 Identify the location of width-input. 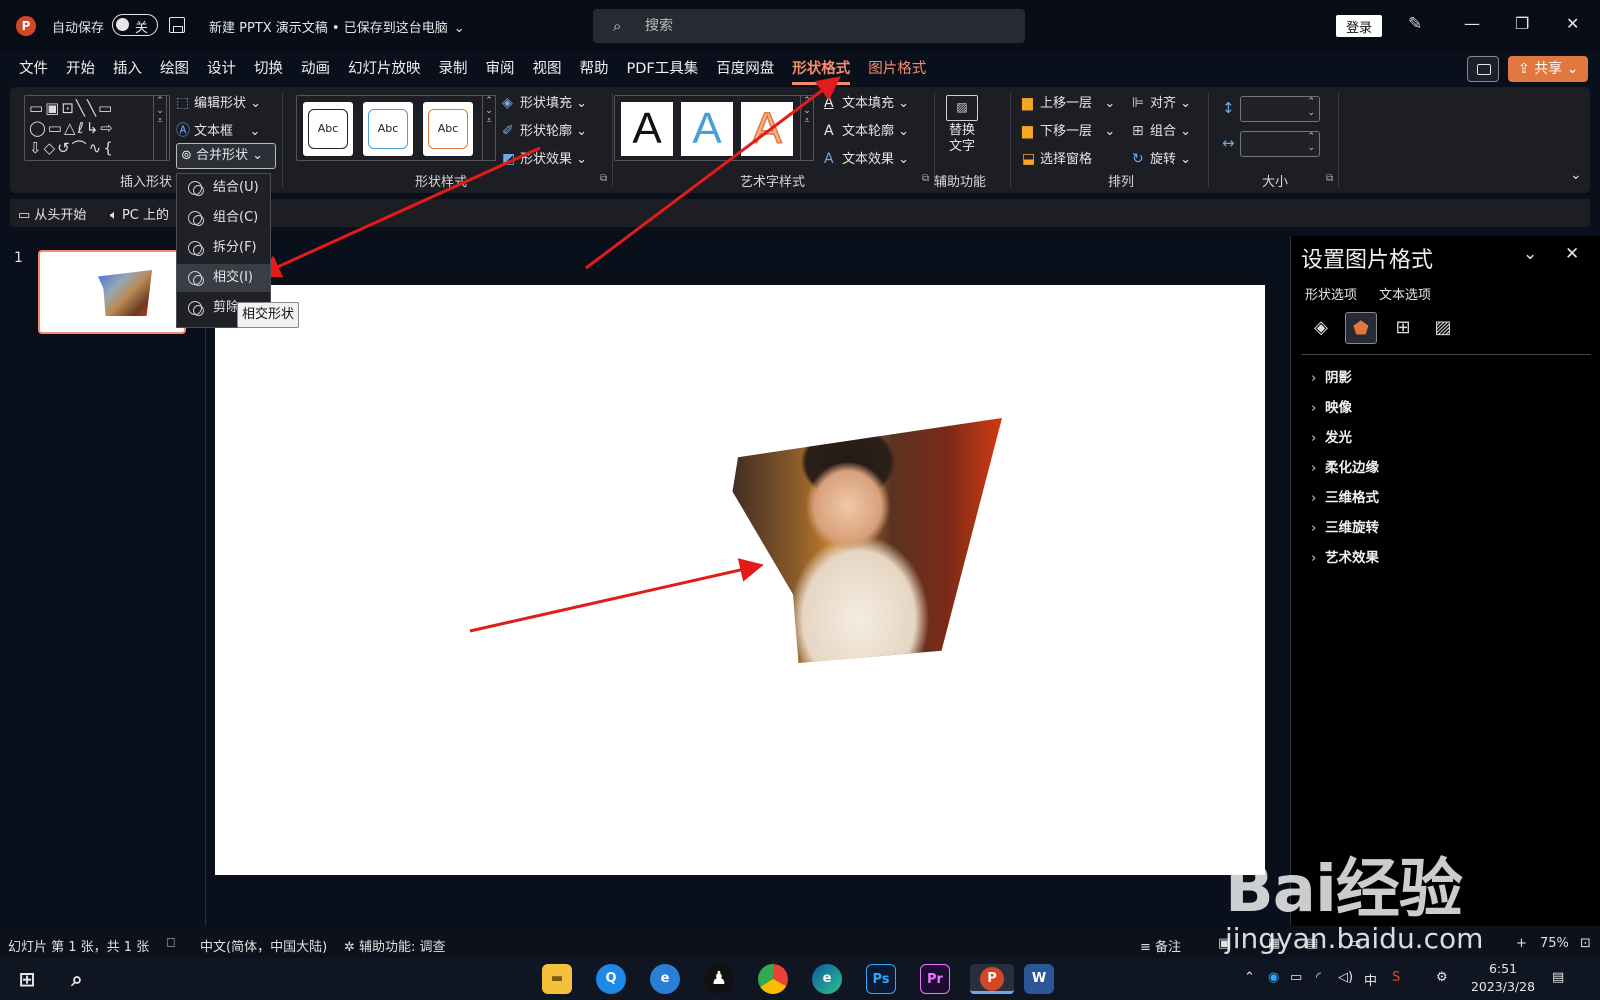
(1280, 144).